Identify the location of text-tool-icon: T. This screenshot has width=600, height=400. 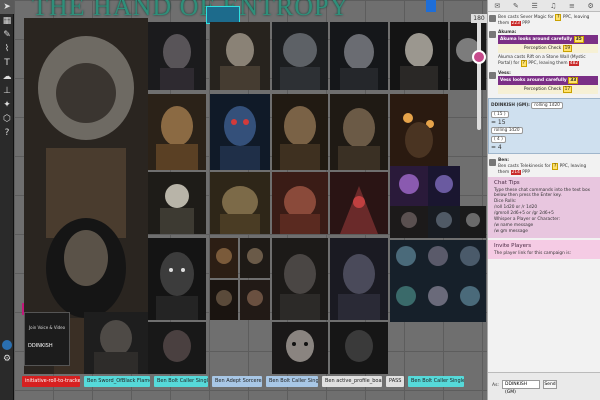
(7, 63).